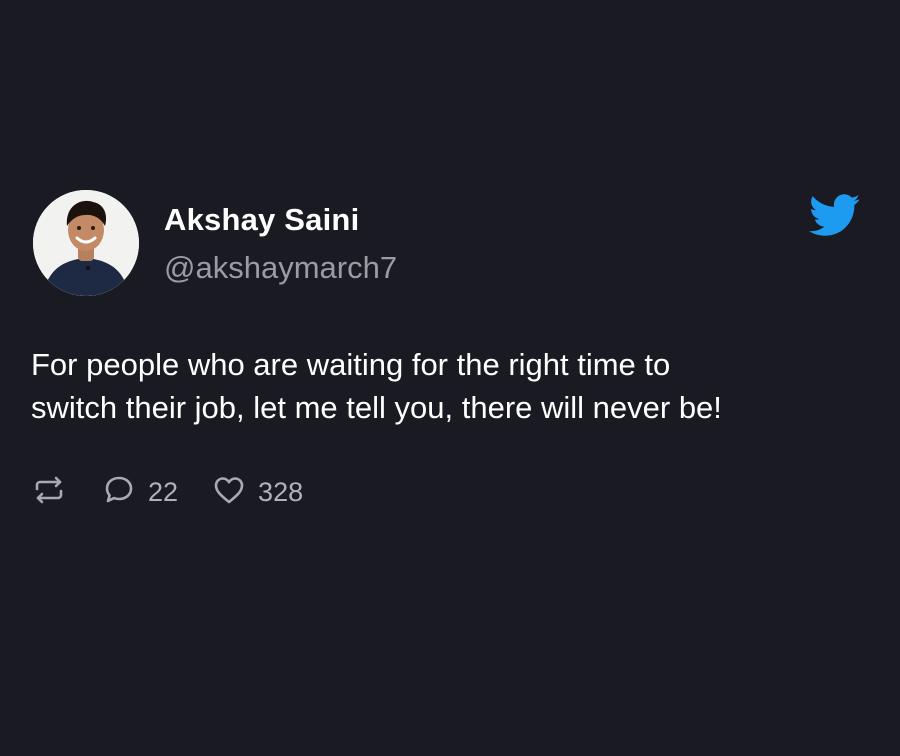 The width and height of the screenshot is (900, 756). I want to click on retweet-icon, so click(49, 492).